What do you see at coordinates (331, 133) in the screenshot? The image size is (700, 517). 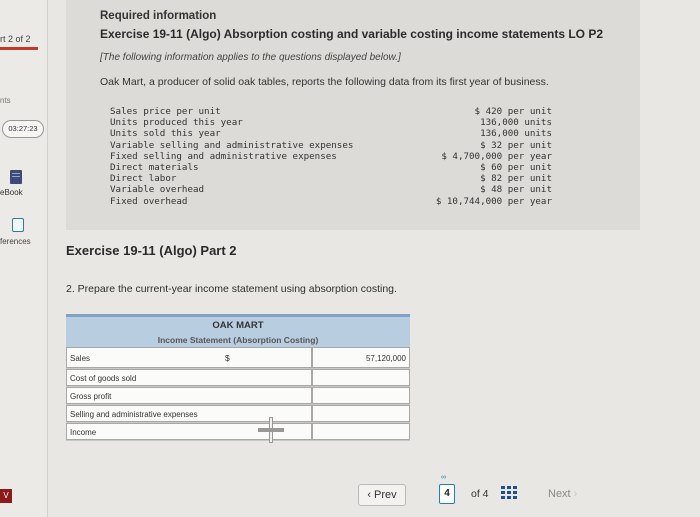 I see `data-row: Units sold this year 136,000 units` at bounding box center [331, 133].